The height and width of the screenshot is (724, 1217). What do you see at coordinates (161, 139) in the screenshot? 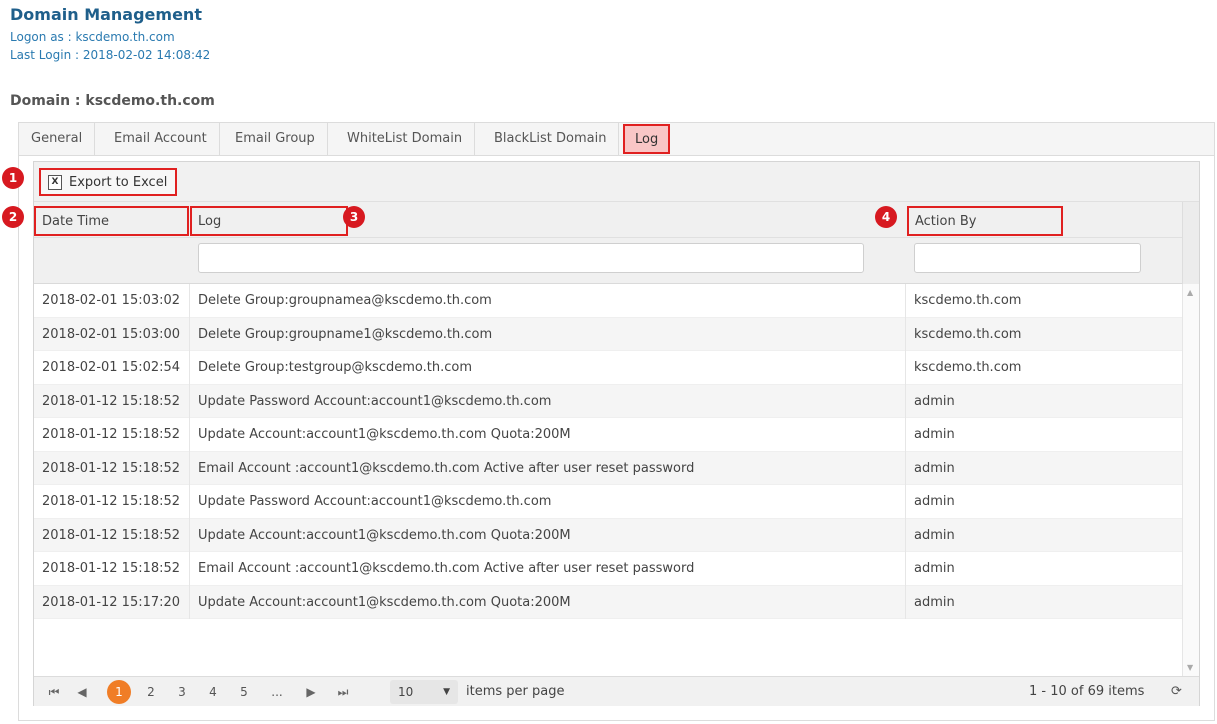
I see `tab-email-account: Email Account` at bounding box center [161, 139].